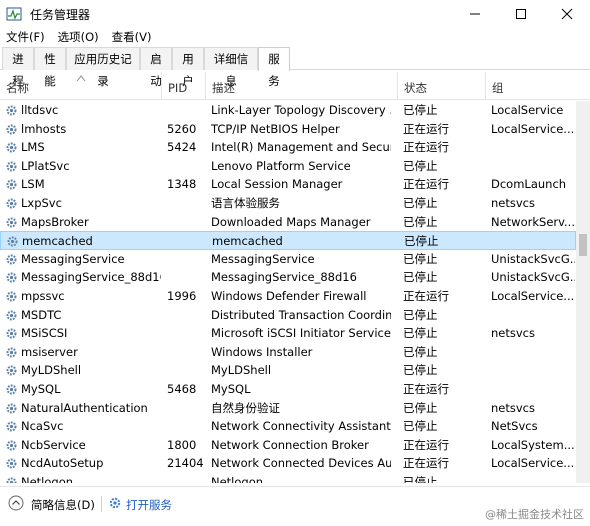  What do you see at coordinates (426, 128) in the screenshot?
I see `service-status: 正在运行` at bounding box center [426, 128].